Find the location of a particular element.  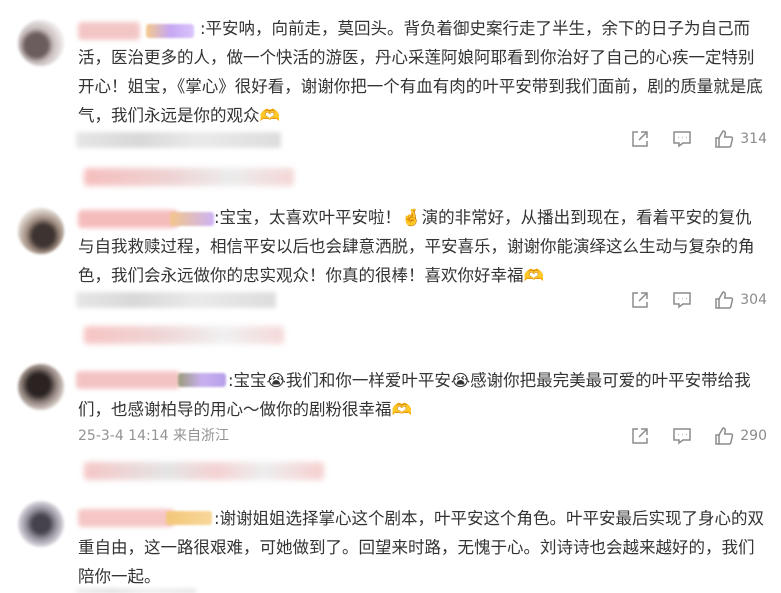

like-button: 314 is located at coordinates (740, 139).